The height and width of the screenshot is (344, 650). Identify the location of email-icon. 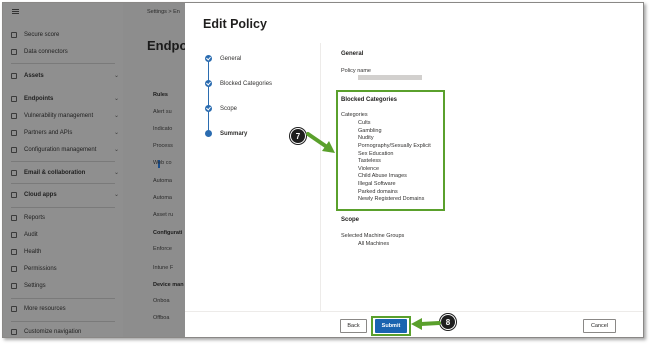
(14, 172).